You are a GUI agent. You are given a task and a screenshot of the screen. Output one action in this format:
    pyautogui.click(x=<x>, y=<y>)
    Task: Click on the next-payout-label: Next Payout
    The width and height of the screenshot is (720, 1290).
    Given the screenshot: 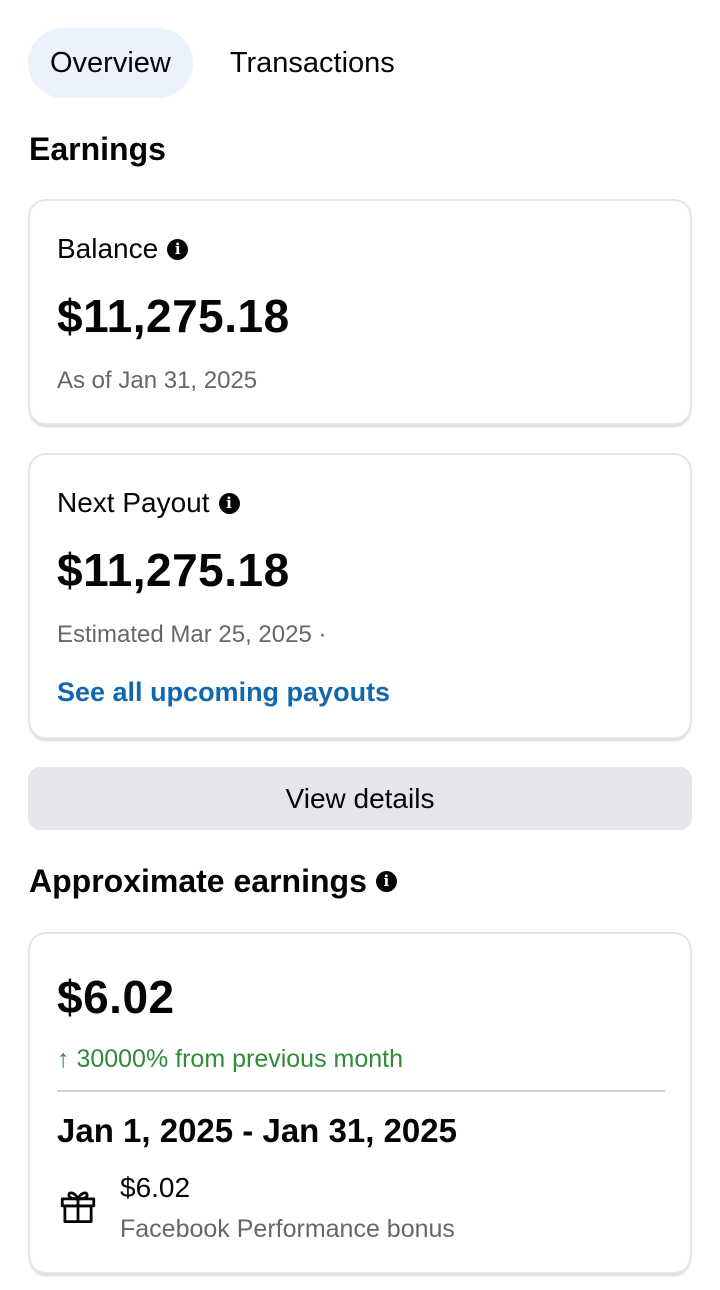 What is the action you would take?
    pyautogui.click(x=133, y=502)
    